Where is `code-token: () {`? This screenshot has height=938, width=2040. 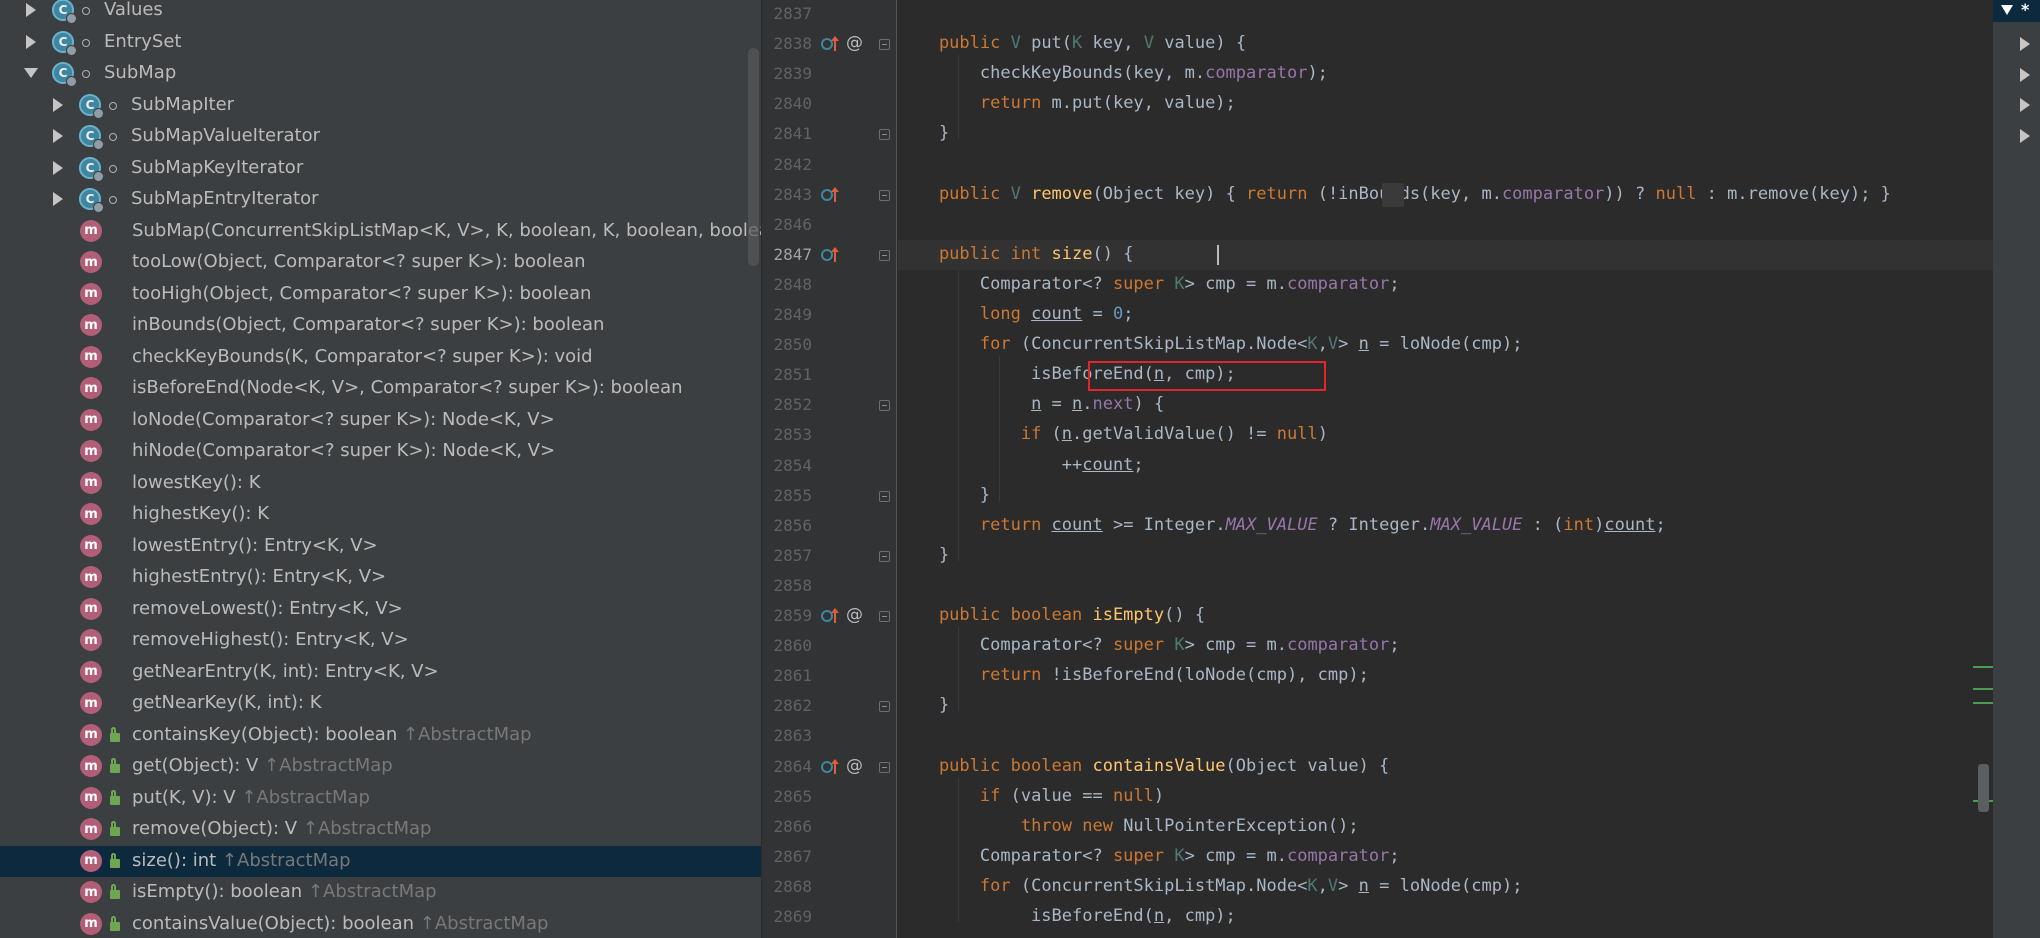 code-token: () { is located at coordinates (1185, 615).